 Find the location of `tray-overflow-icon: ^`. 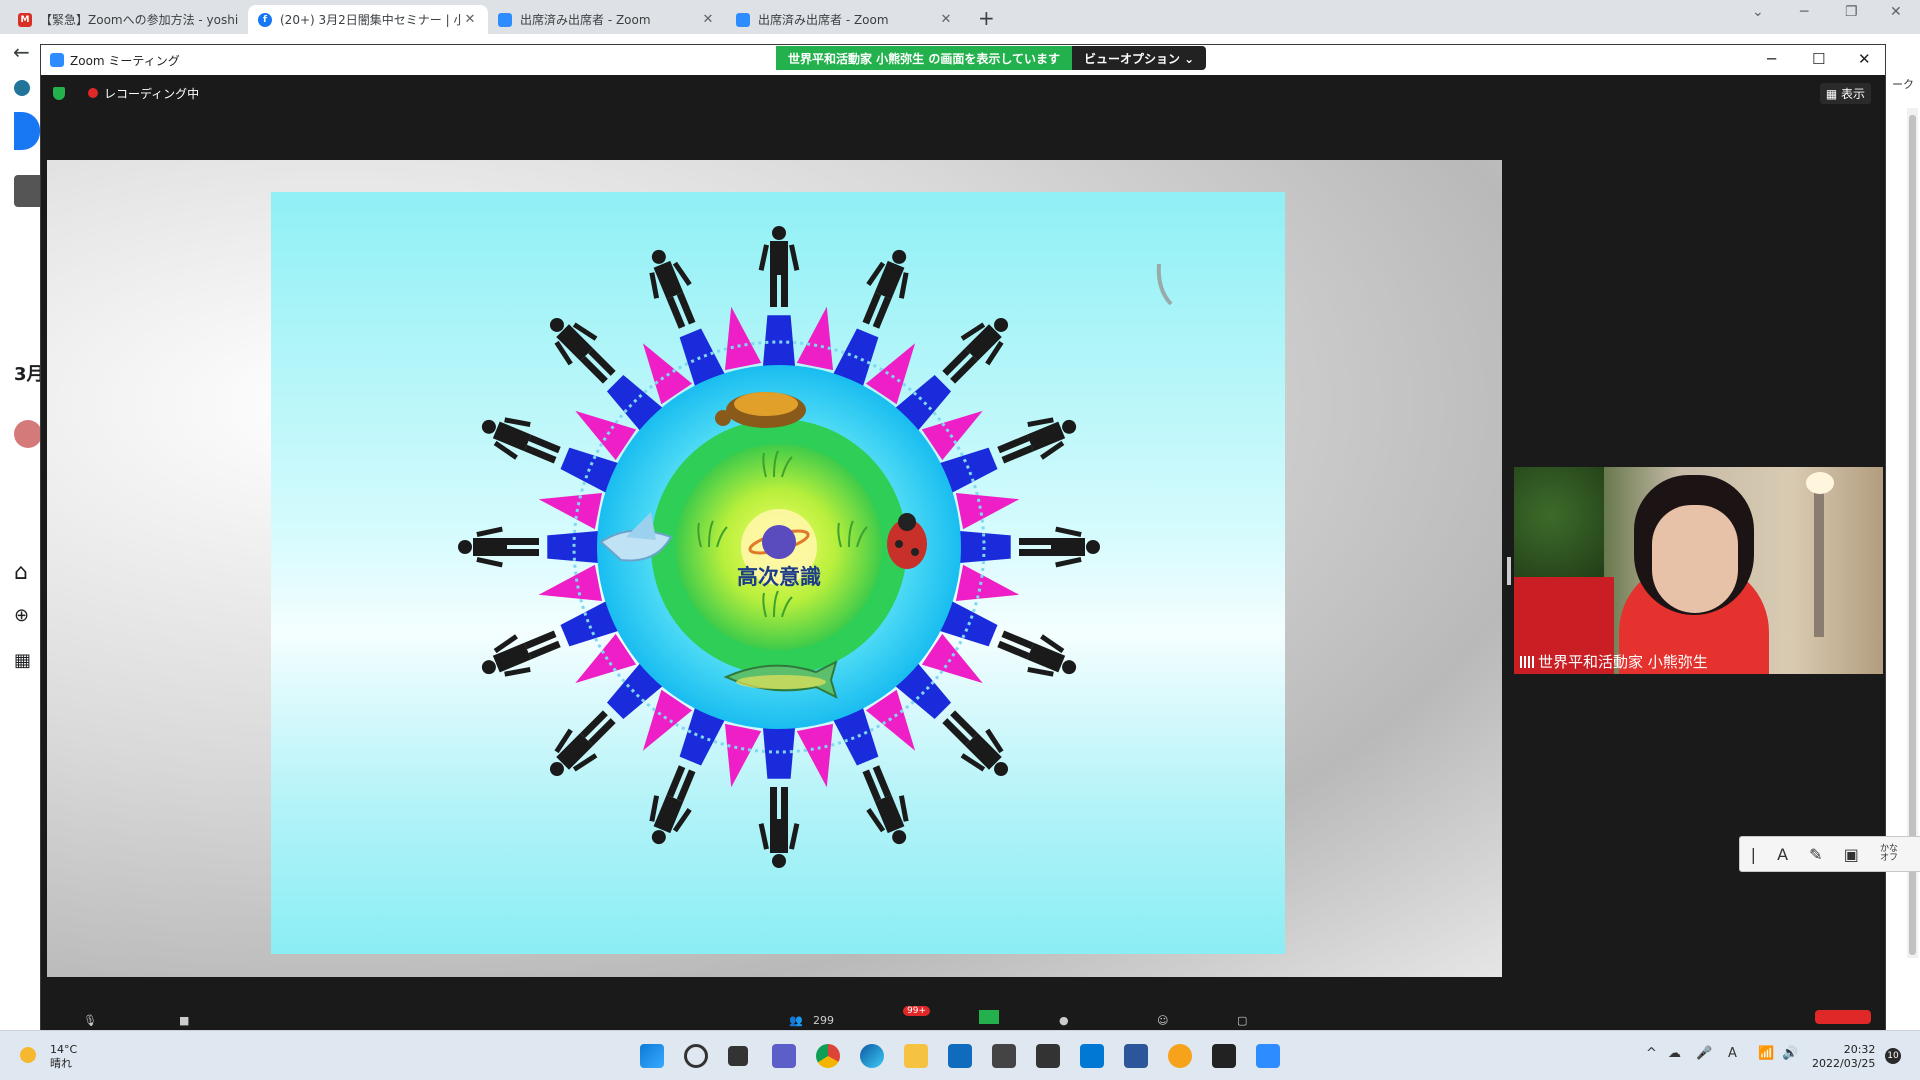

tray-overflow-icon: ^ is located at coordinates (1651, 1053).